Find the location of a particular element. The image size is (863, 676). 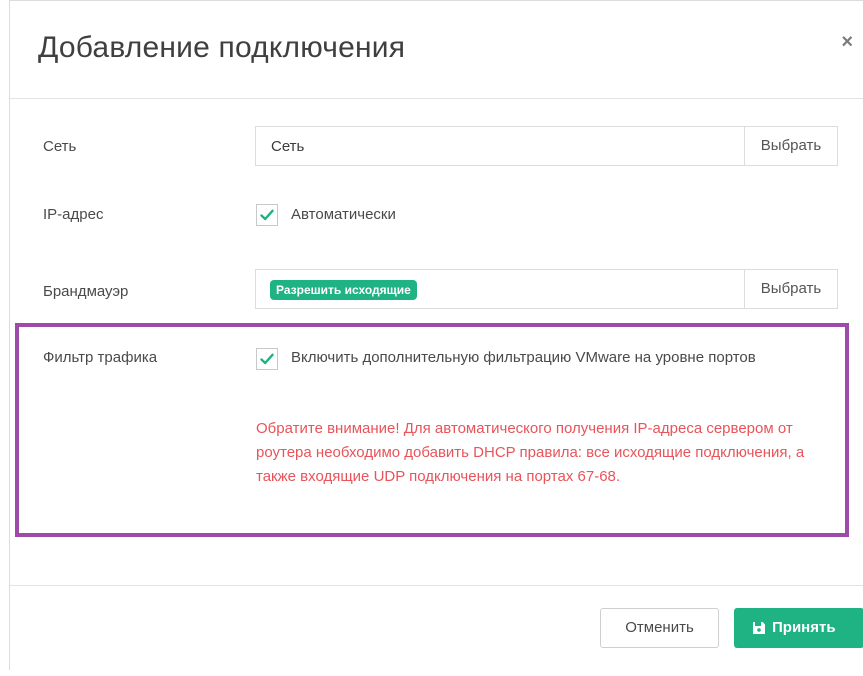

network-select-button: Выбрать is located at coordinates (790, 146).